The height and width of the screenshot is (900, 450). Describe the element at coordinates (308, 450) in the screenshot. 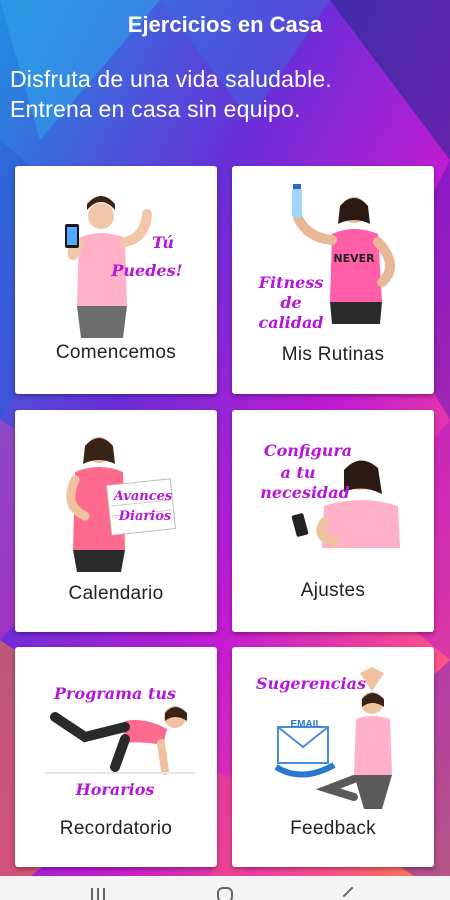

I see `overlay-configura: Configura` at that location.